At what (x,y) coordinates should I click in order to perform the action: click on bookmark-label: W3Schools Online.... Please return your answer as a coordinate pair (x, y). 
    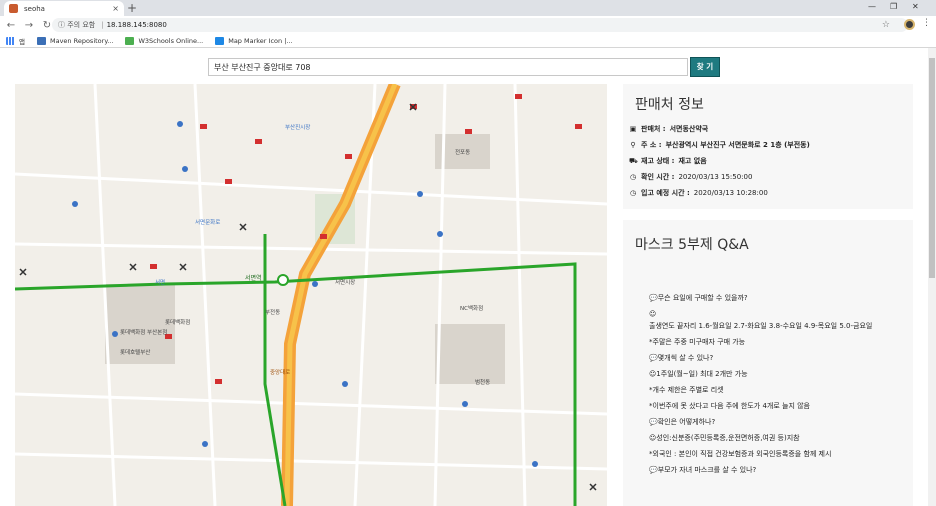
    Looking at the image, I should click on (171, 40).